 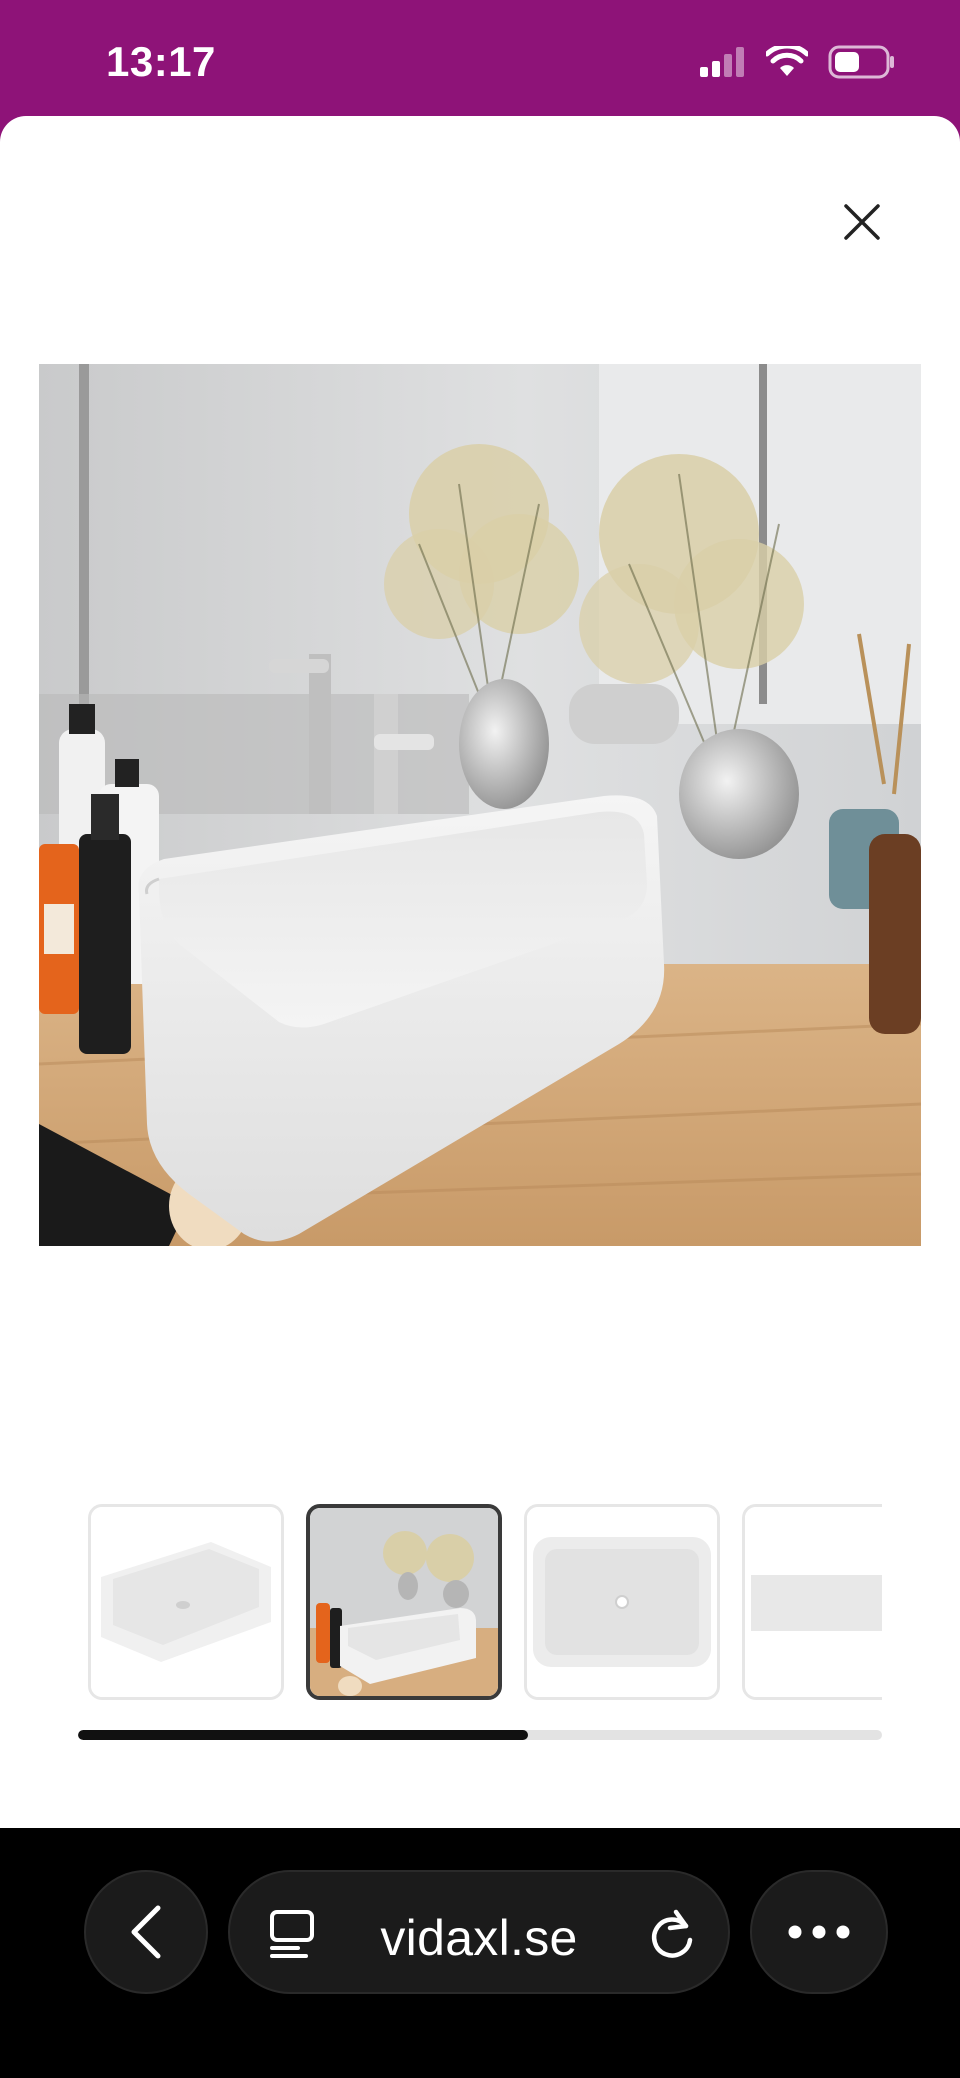 I want to click on more-dots-icon, so click(x=819, y=1932).